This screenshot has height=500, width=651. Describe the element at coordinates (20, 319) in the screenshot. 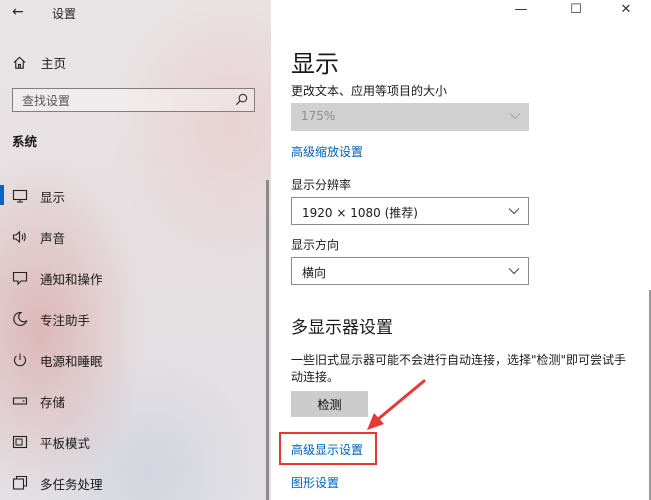

I see `moon-icon` at that location.